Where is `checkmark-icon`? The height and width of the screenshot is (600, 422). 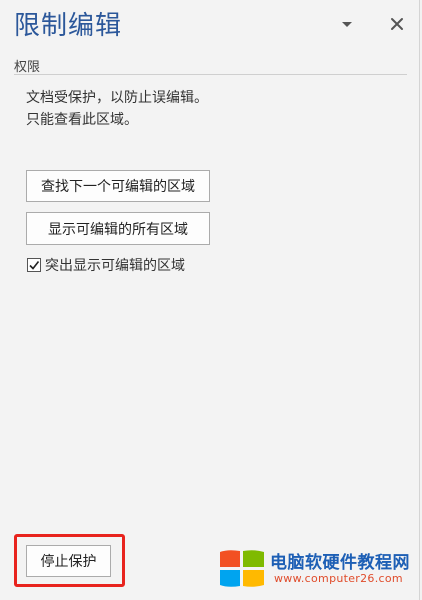
checkmark-icon is located at coordinates (34, 265).